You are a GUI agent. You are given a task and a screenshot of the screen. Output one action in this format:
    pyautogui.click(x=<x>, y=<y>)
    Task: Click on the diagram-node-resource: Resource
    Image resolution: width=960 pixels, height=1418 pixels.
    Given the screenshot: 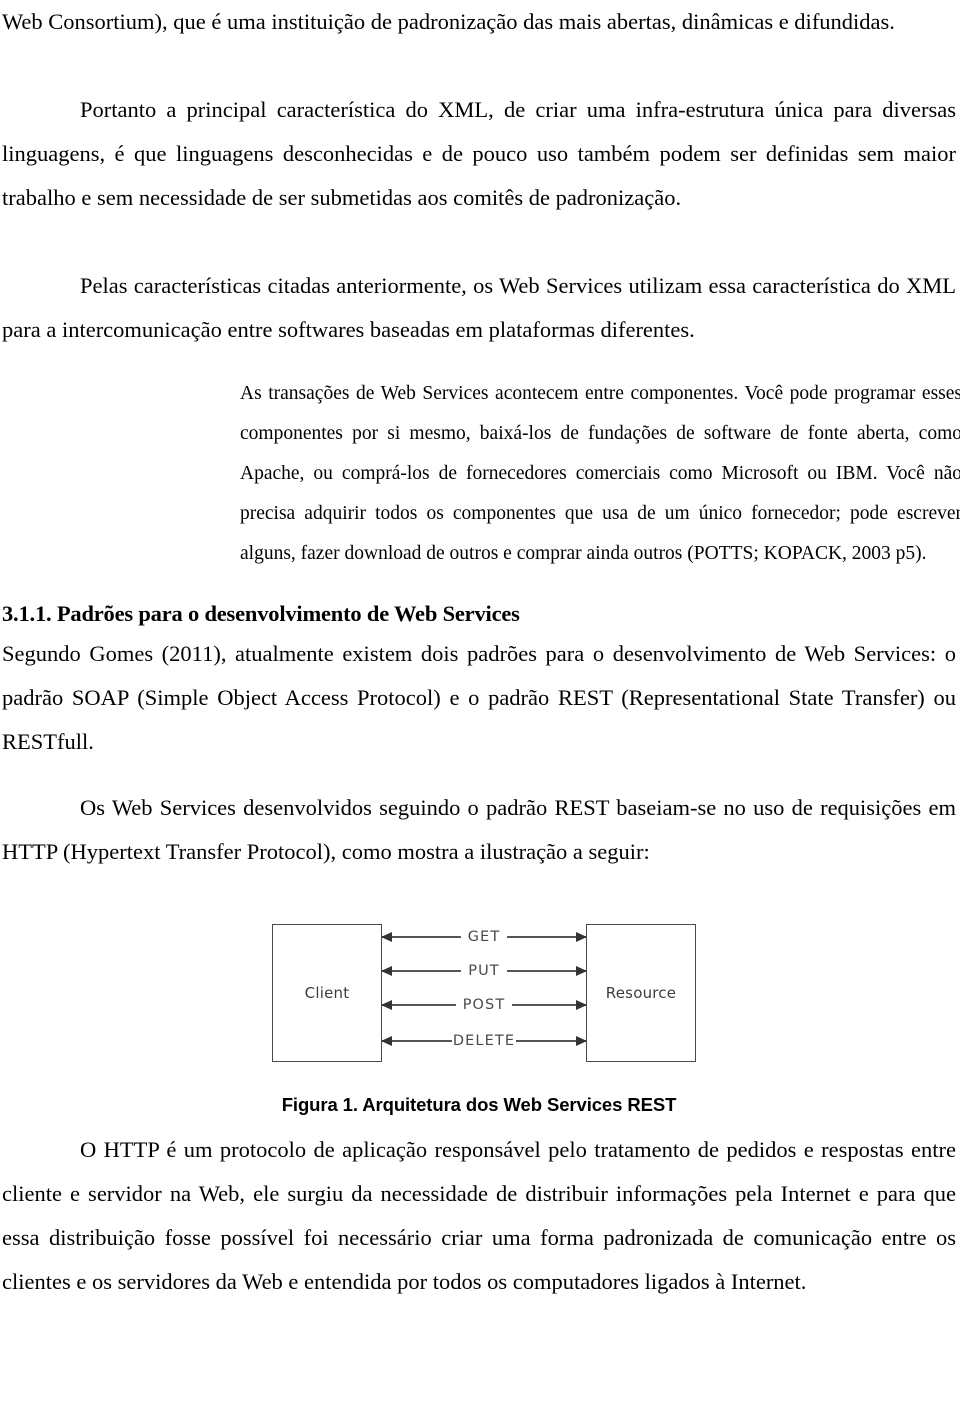 What is the action you would take?
    pyautogui.click(x=641, y=993)
    